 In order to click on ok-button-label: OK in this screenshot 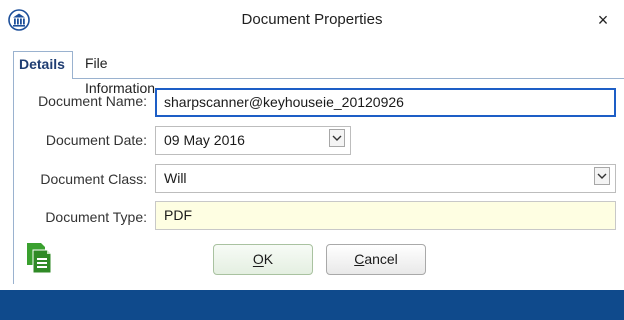, I will do `click(263, 259)`.